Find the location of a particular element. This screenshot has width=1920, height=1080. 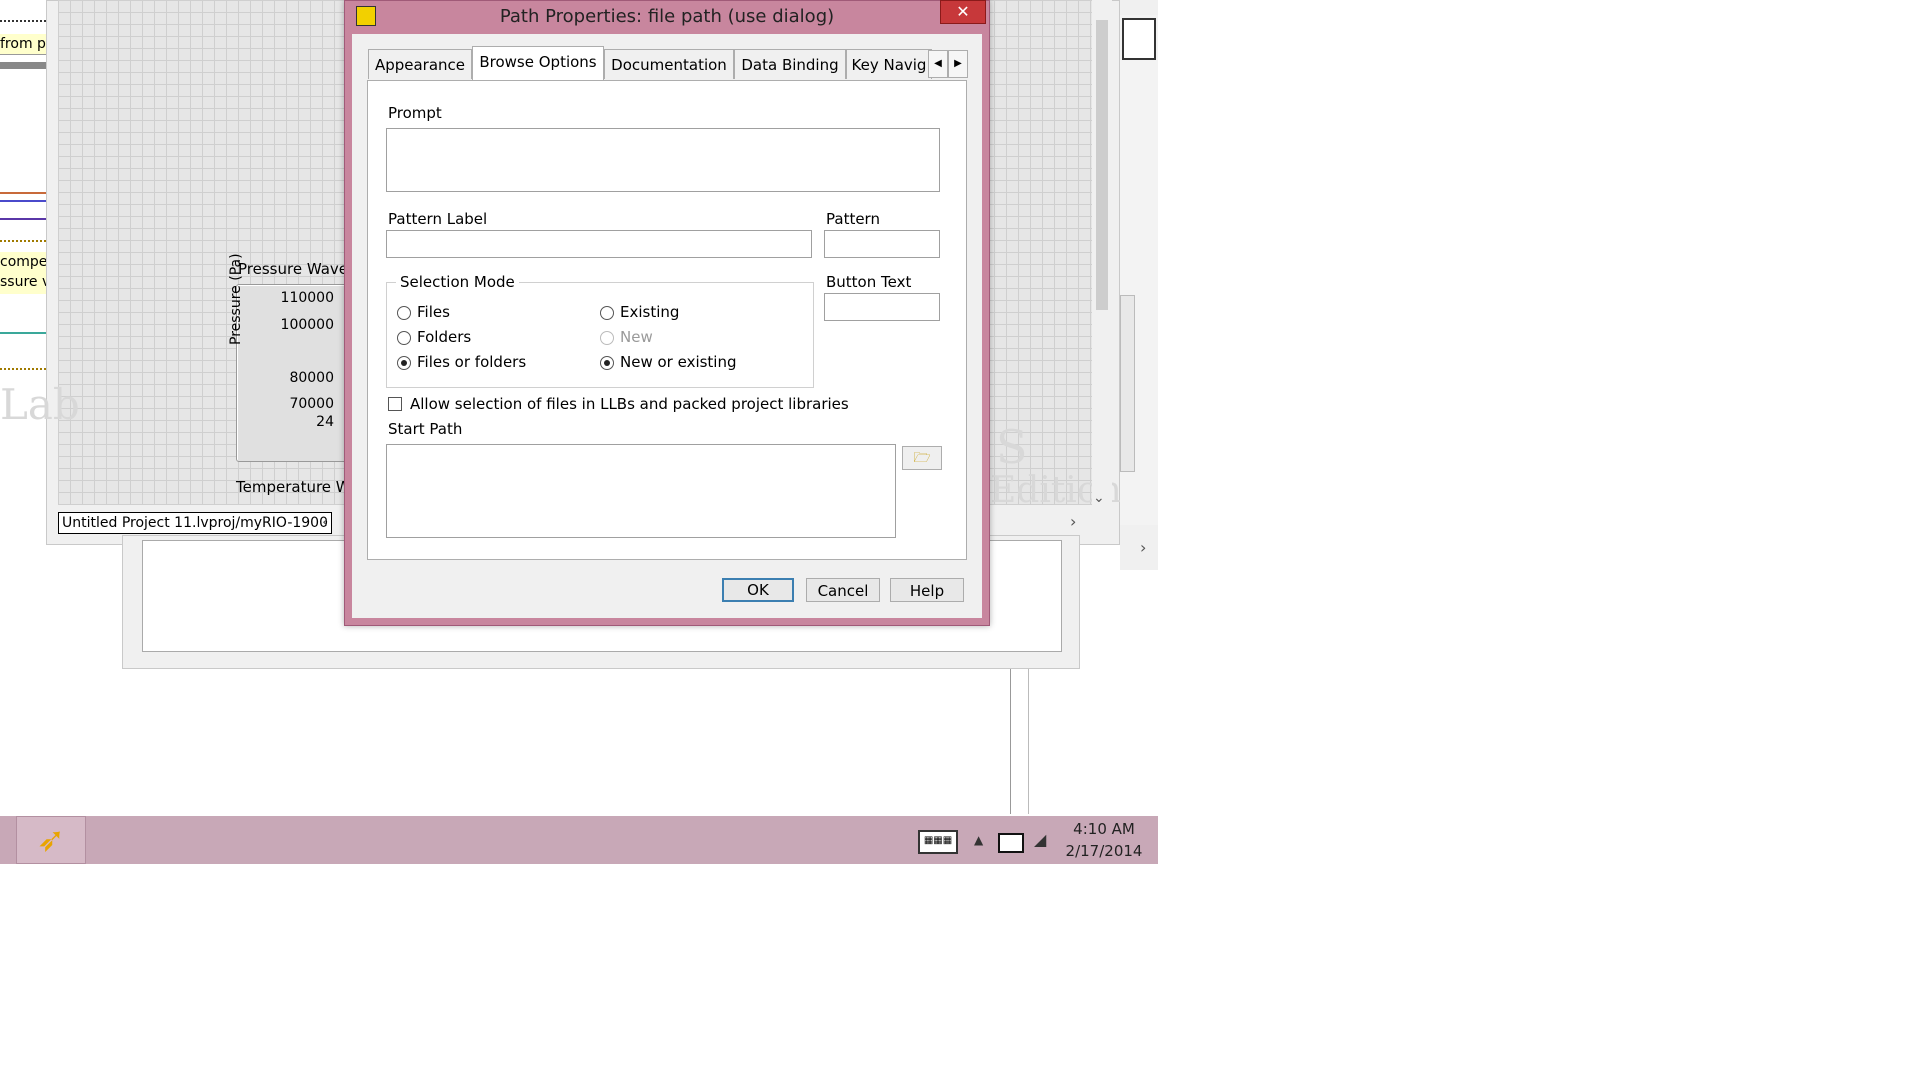

strip-grey-bar is located at coordinates (23, 65).